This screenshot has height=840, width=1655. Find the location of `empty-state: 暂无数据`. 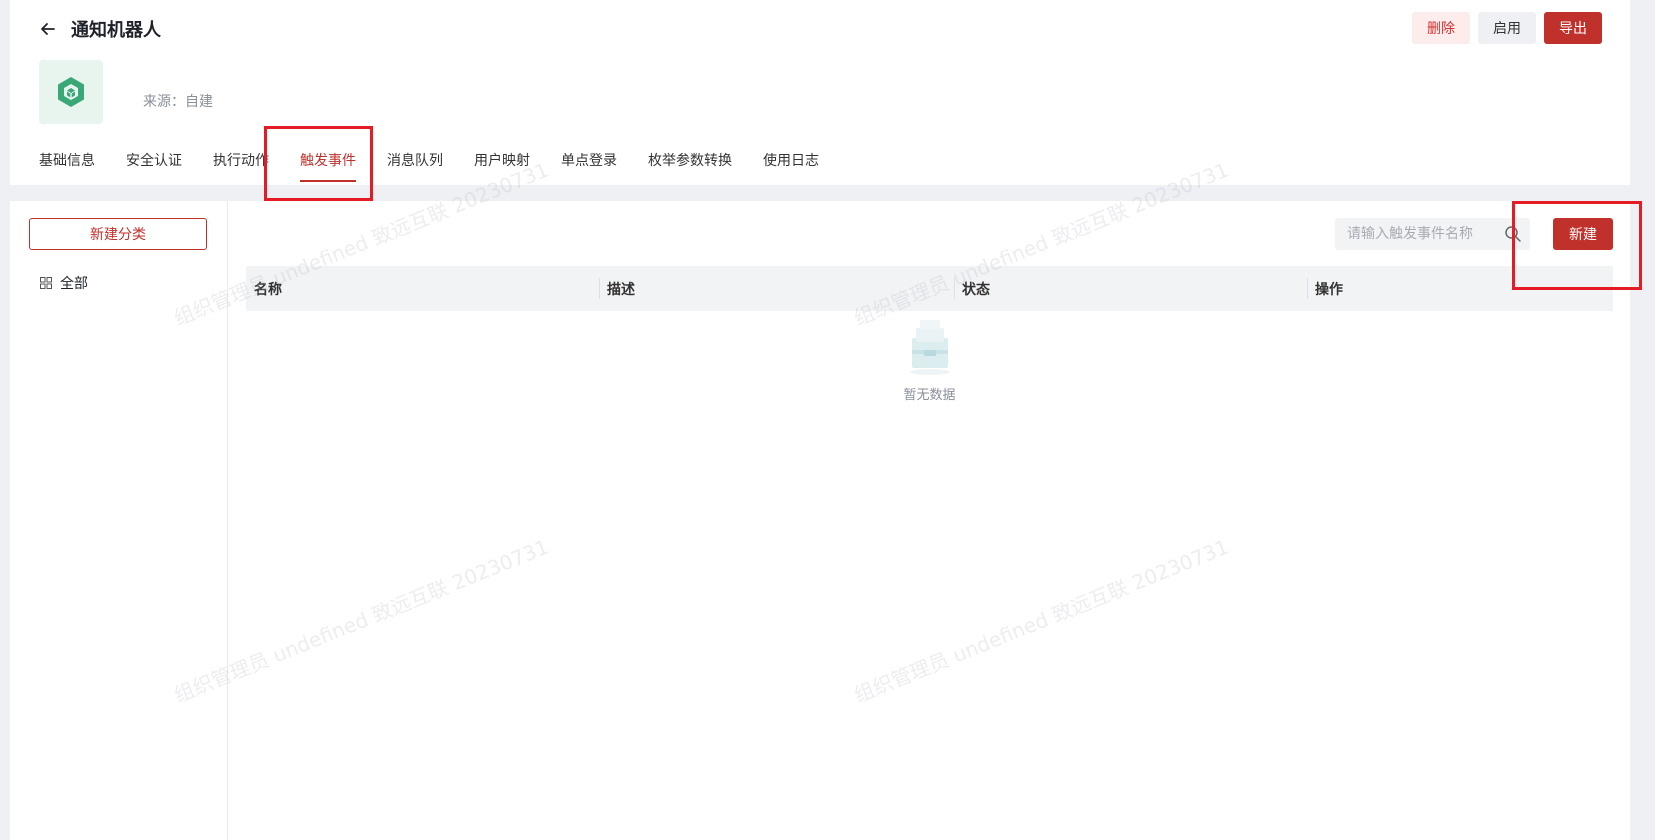

empty-state: 暂无数据 is located at coordinates (929, 359).